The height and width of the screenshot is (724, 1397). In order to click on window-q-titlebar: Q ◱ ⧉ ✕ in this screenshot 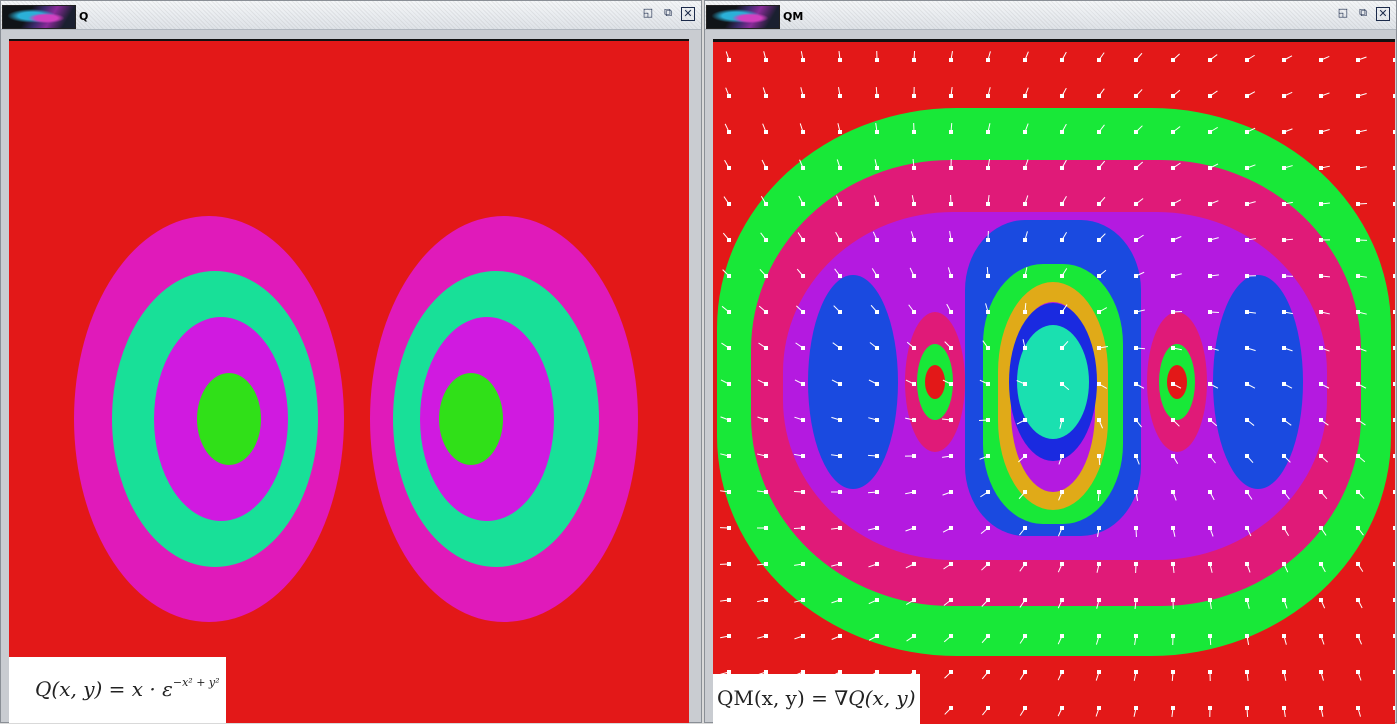, I will do `click(351, 15)`.